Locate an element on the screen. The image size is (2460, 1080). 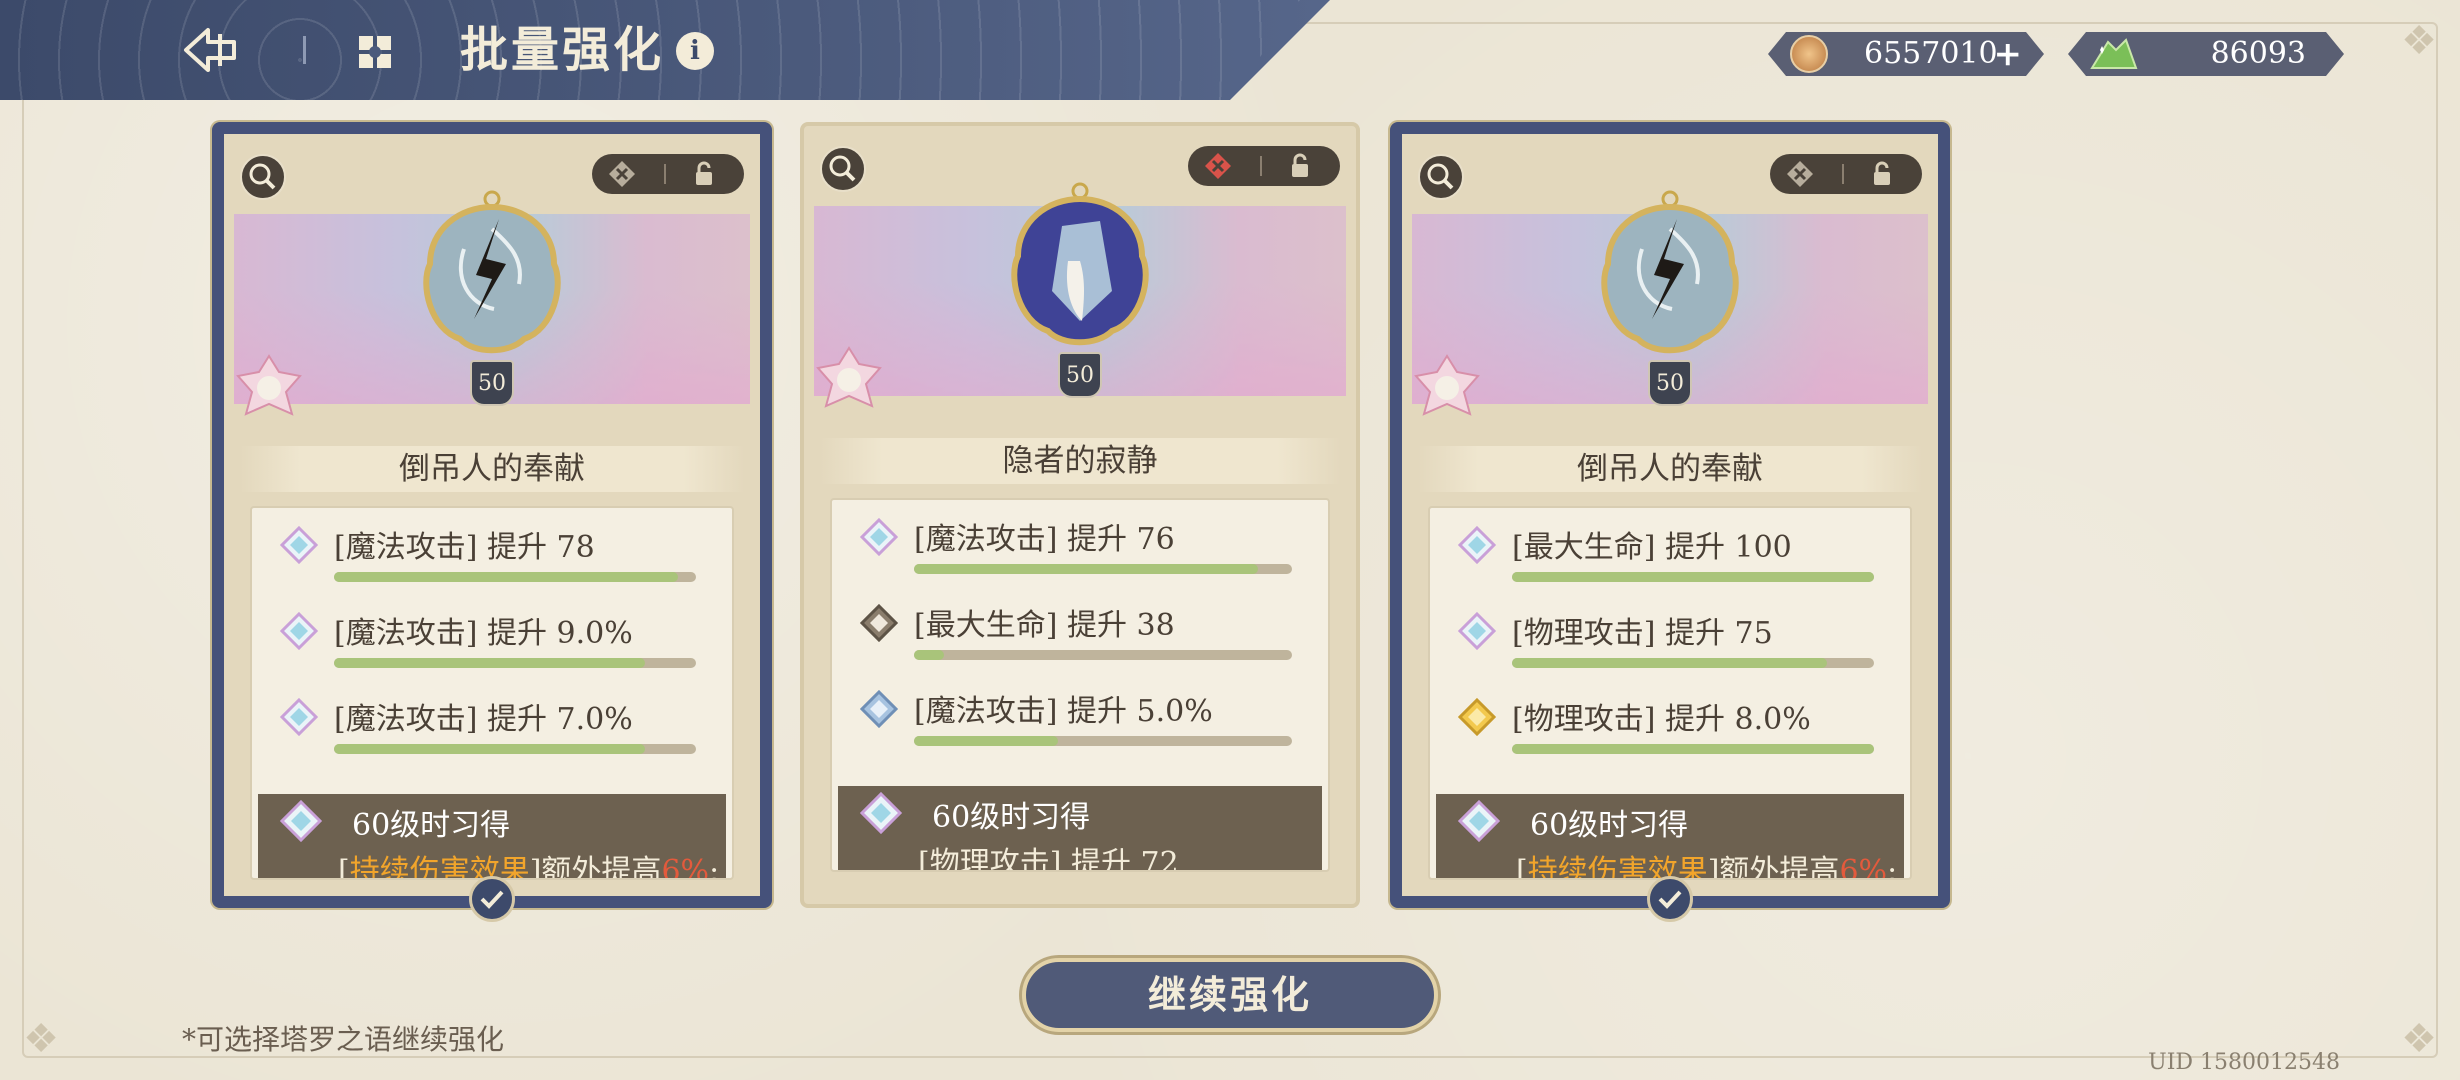
stat-text: [最大生命] 提升 38 is located at coordinates (1044, 625).